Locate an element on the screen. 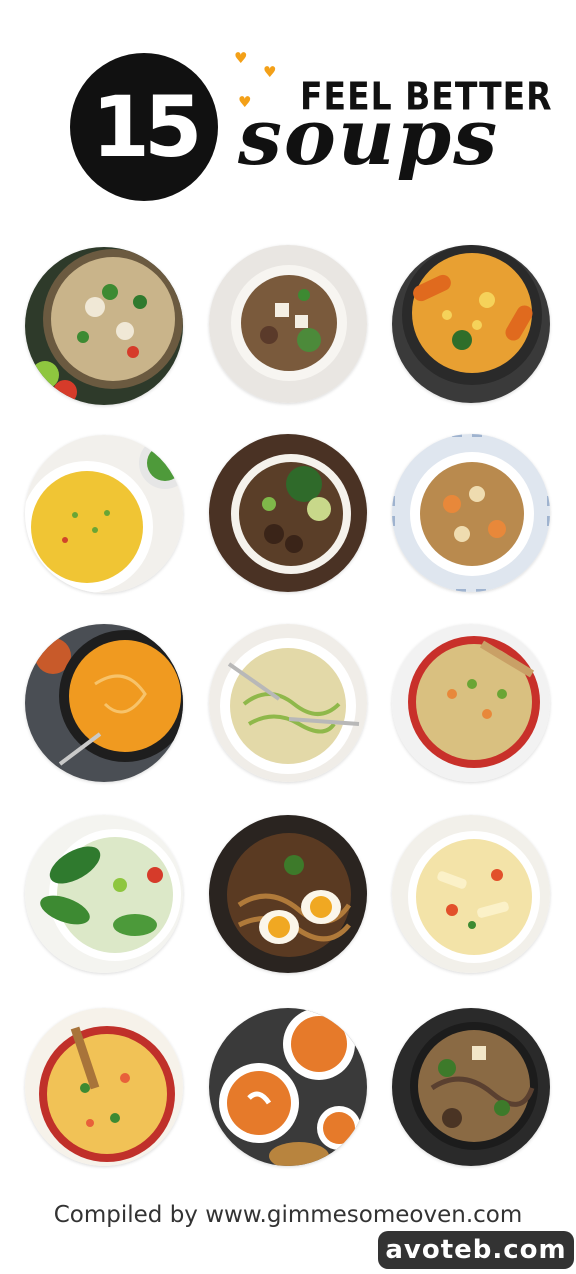 Image resolution: width=576 pixels, height=1274 pixels. soup-photo-ramen-egg is located at coordinates (288, 894).